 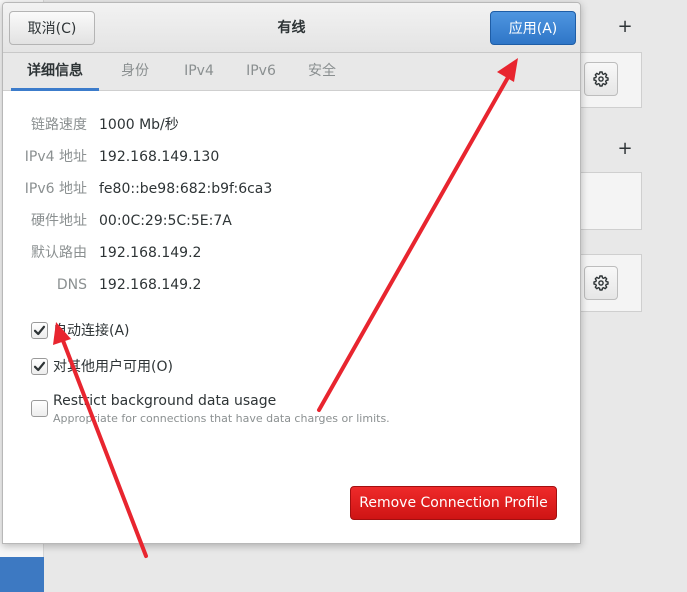 What do you see at coordinates (625, 27) in the screenshot?
I see `add-connection-icon: +` at bounding box center [625, 27].